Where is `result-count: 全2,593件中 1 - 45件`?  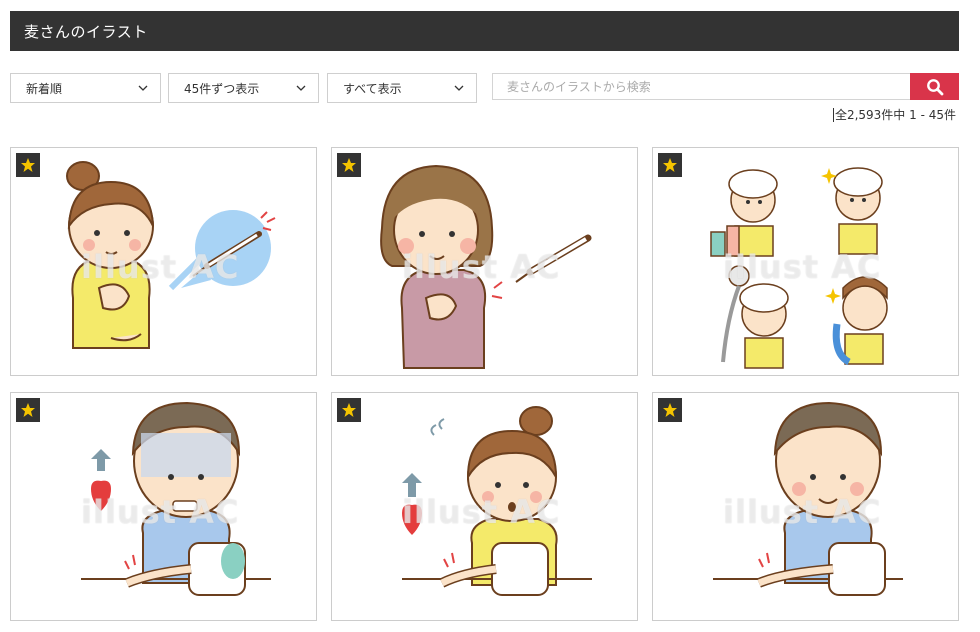 result-count: 全2,593件中 1 - 45件 is located at coordinates (894, 115).